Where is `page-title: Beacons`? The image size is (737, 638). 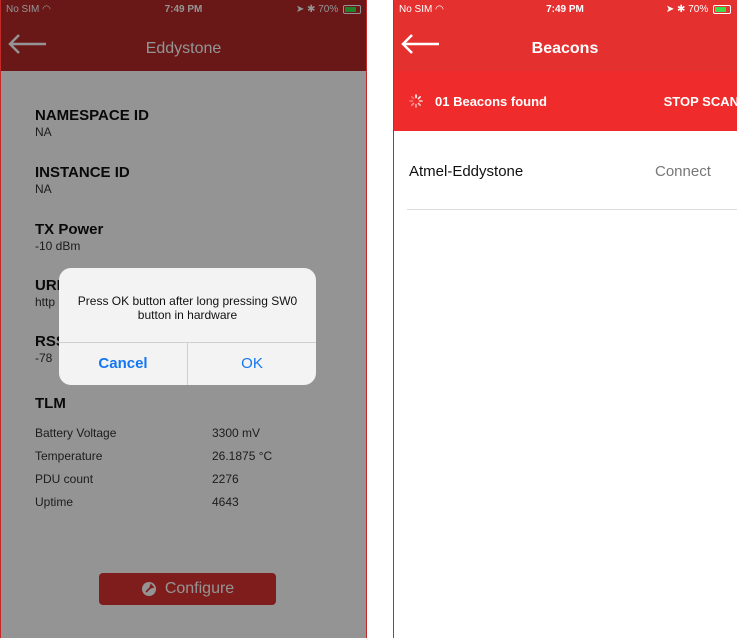
page-title: Beacons is located at coordinates (565, 48).